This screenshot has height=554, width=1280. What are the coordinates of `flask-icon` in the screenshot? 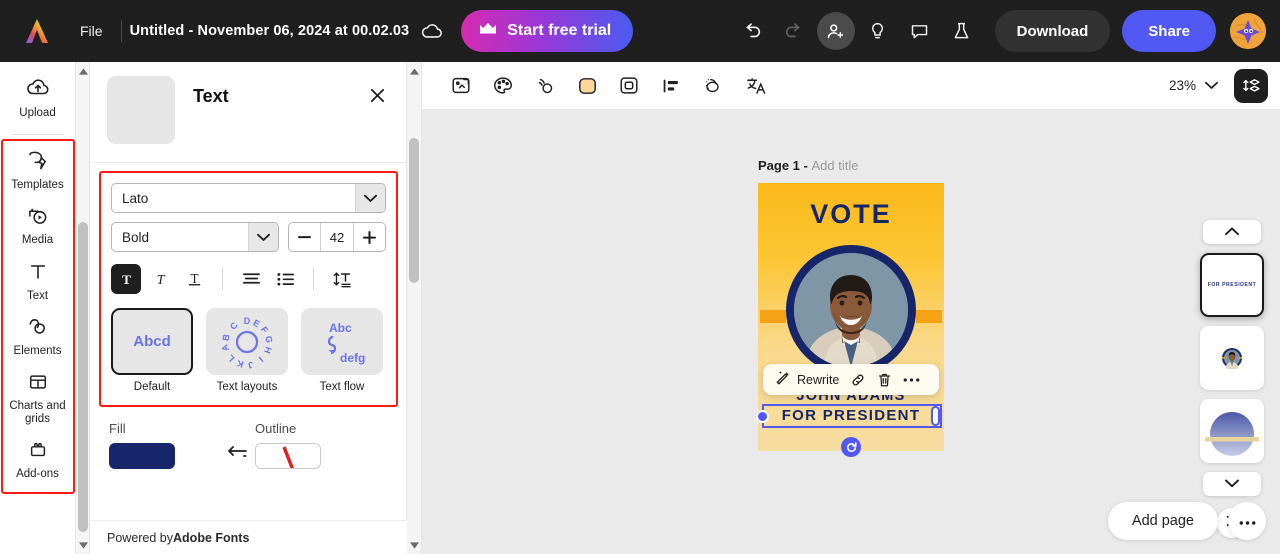 It's located at (962, 31).